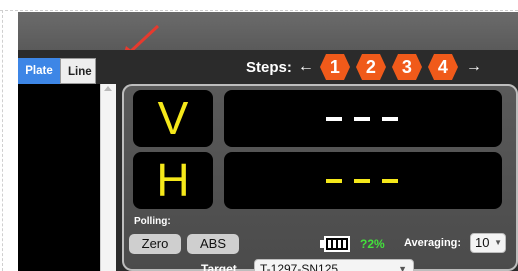  Describe the element at coordinates (59, 177) in the screenshot. I see `plate-list-panel` at that location.